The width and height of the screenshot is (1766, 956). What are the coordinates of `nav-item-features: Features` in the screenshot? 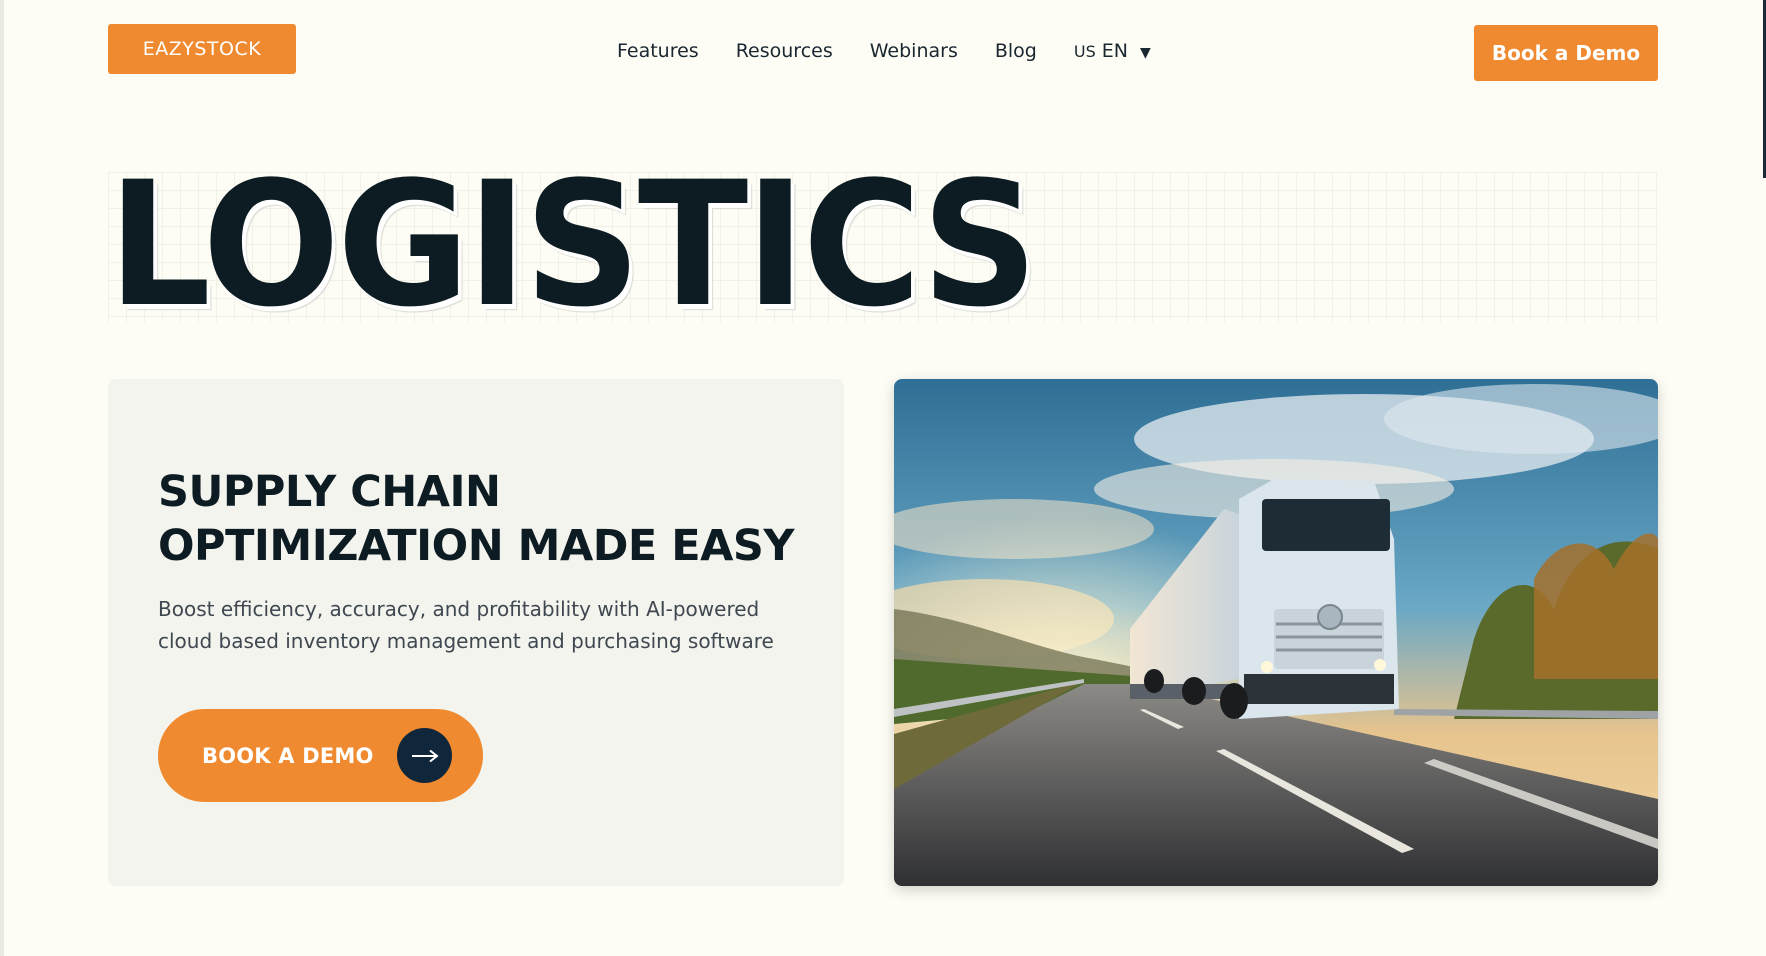 It's located at (658, 51).